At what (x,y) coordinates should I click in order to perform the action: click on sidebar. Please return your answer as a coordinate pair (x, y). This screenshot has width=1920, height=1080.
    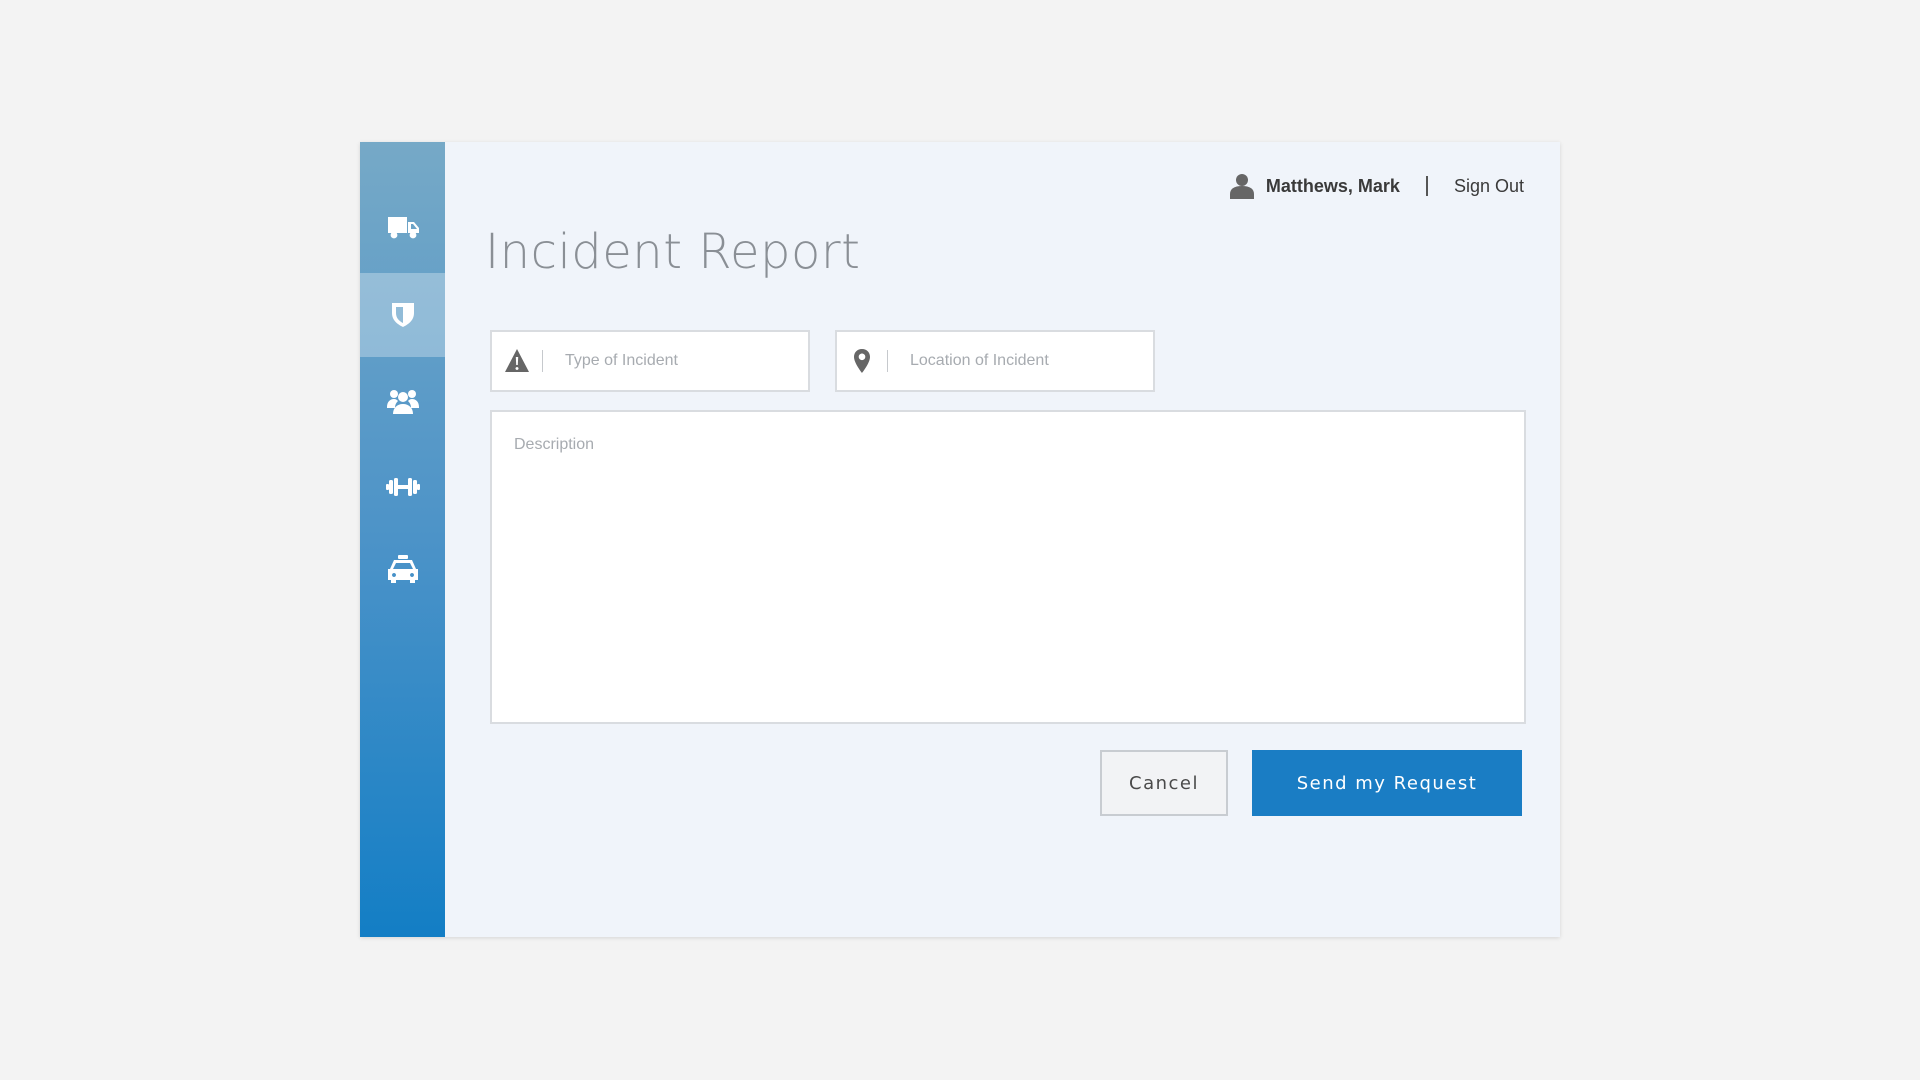
    Looking at the image, I should click on (402, 539).